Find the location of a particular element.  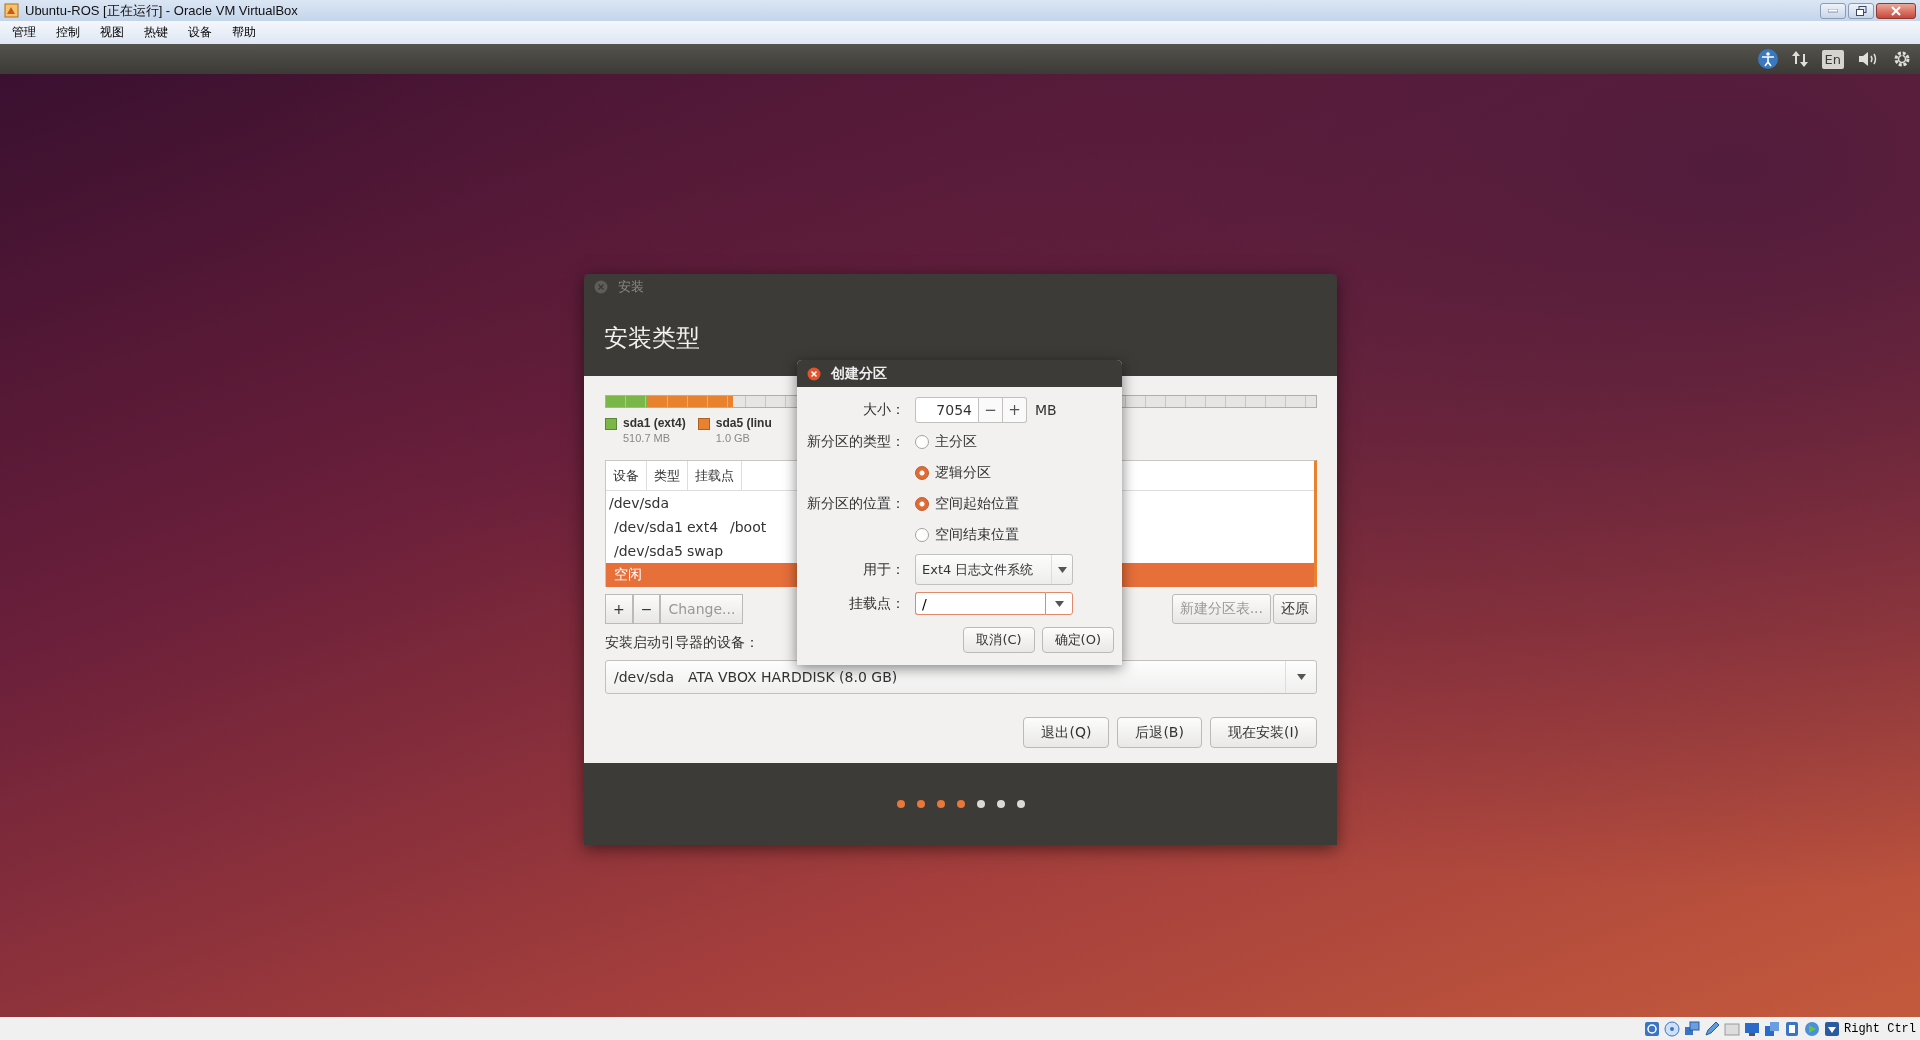

field-label: 挂载点： is located at coordinates (876, 603).